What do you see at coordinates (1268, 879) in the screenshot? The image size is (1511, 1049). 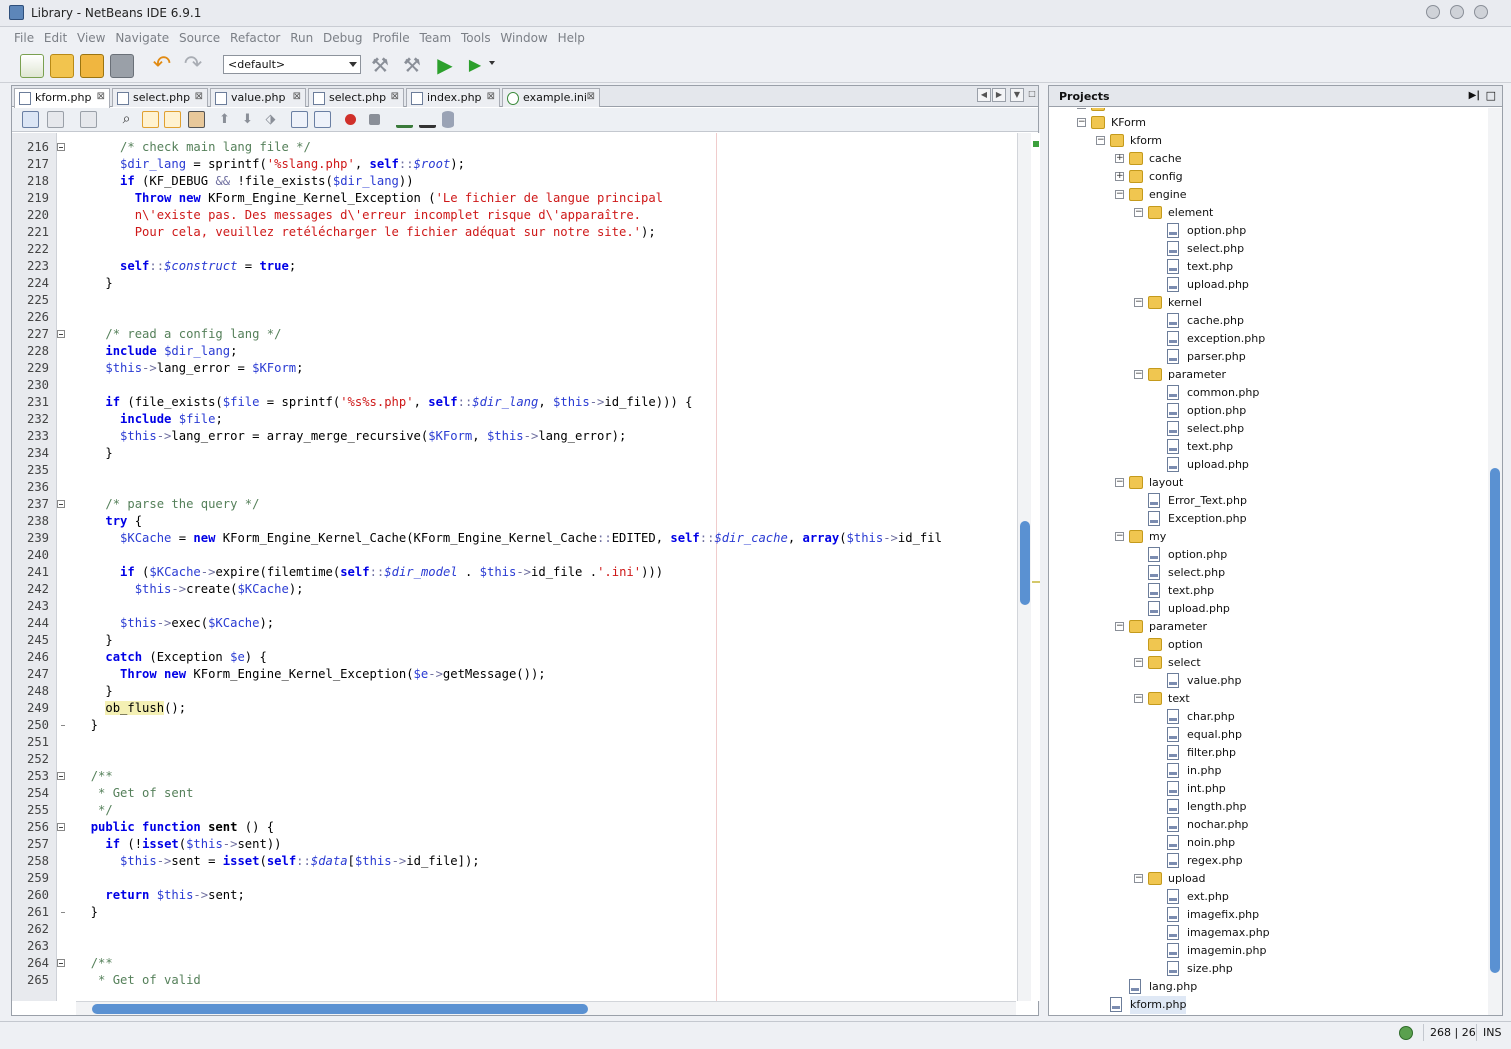 I see `tree-folder-node: − upload` at bounding box center [1268, 879].